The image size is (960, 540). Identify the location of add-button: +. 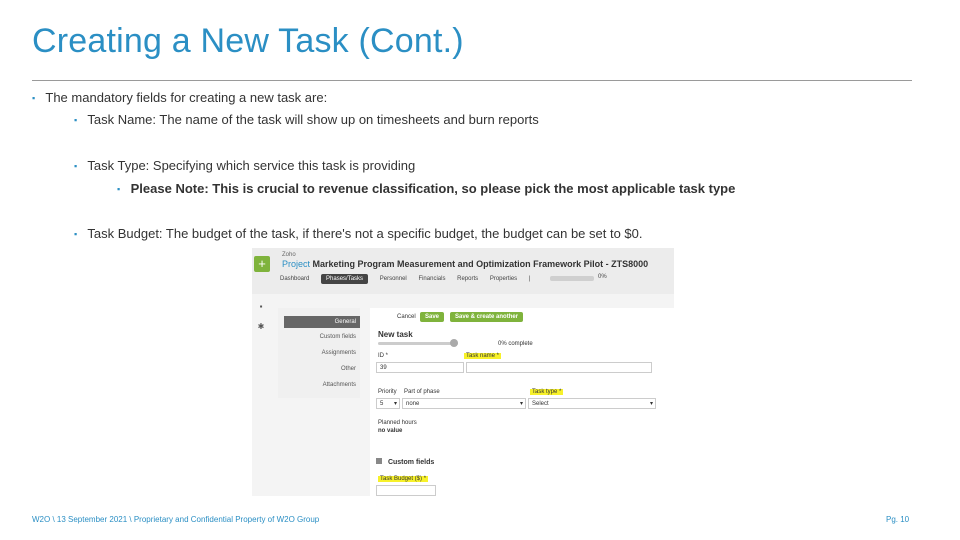
(262, 264).